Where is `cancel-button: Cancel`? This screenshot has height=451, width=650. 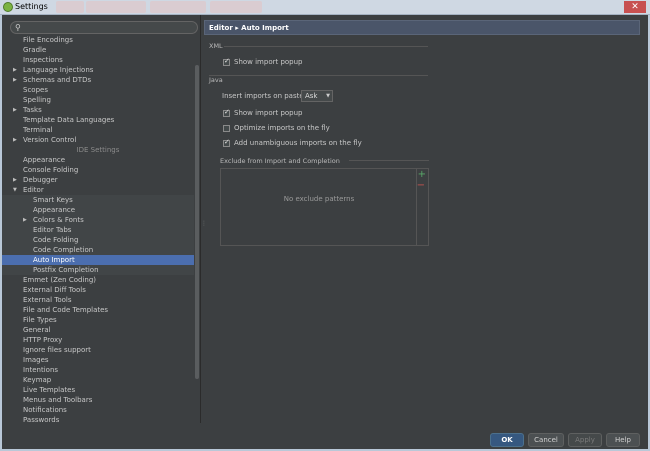
cancel-button: Cancel is located at coordinates (546, 440).